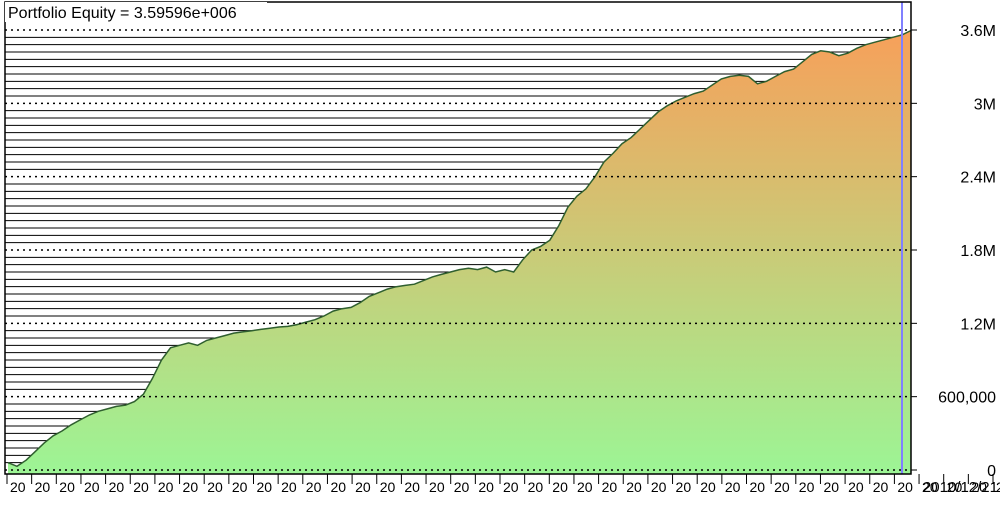 This screenshot has height=505, width=1000. Describe the element at coordinates (960, 487) in the screenshot. I see `last-date-label: 2010/12/21` at that location.